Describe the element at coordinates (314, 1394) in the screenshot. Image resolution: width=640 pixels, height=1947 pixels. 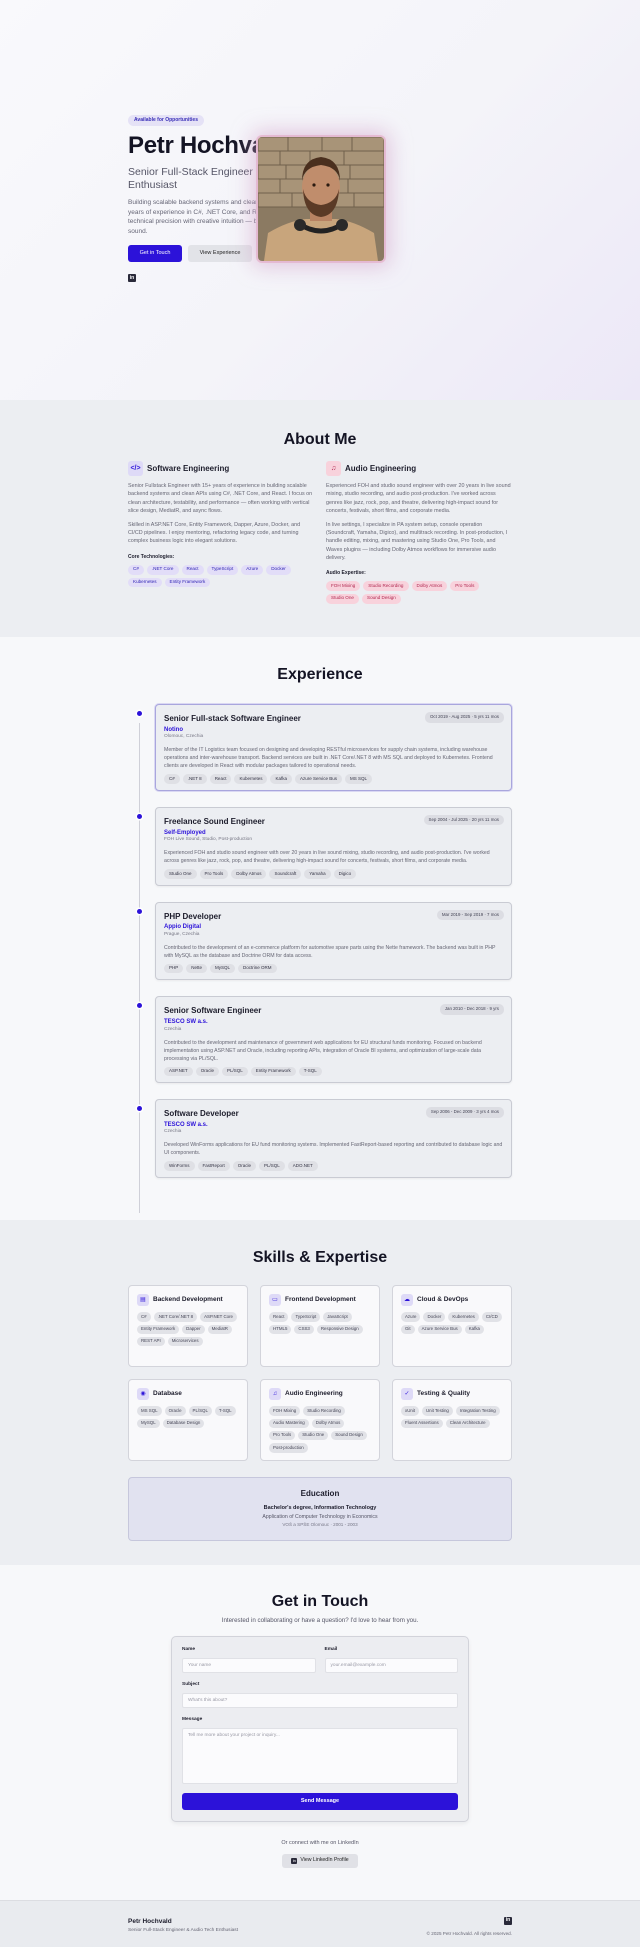
I see `skill-card-title: Audio Engineering` at that location.